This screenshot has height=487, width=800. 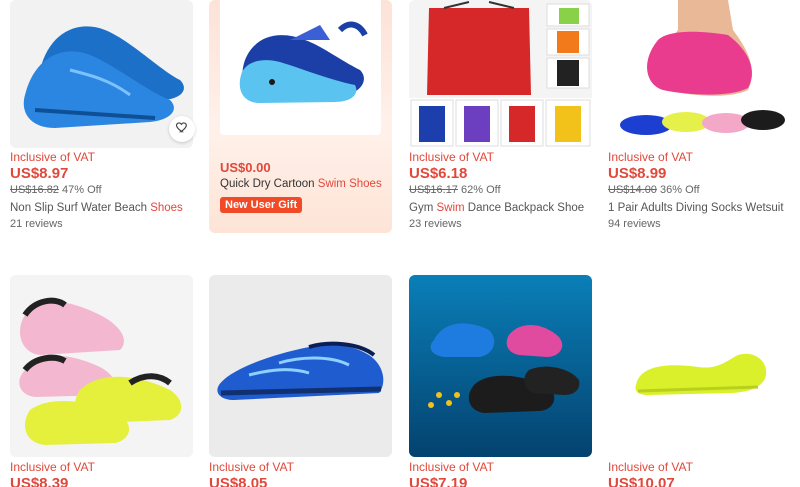 What do you see at coordinates (269, 184) in the screenshot?
I see `promo-title-text: Quick Dry Cartoon` at bounding box center [269, 184].